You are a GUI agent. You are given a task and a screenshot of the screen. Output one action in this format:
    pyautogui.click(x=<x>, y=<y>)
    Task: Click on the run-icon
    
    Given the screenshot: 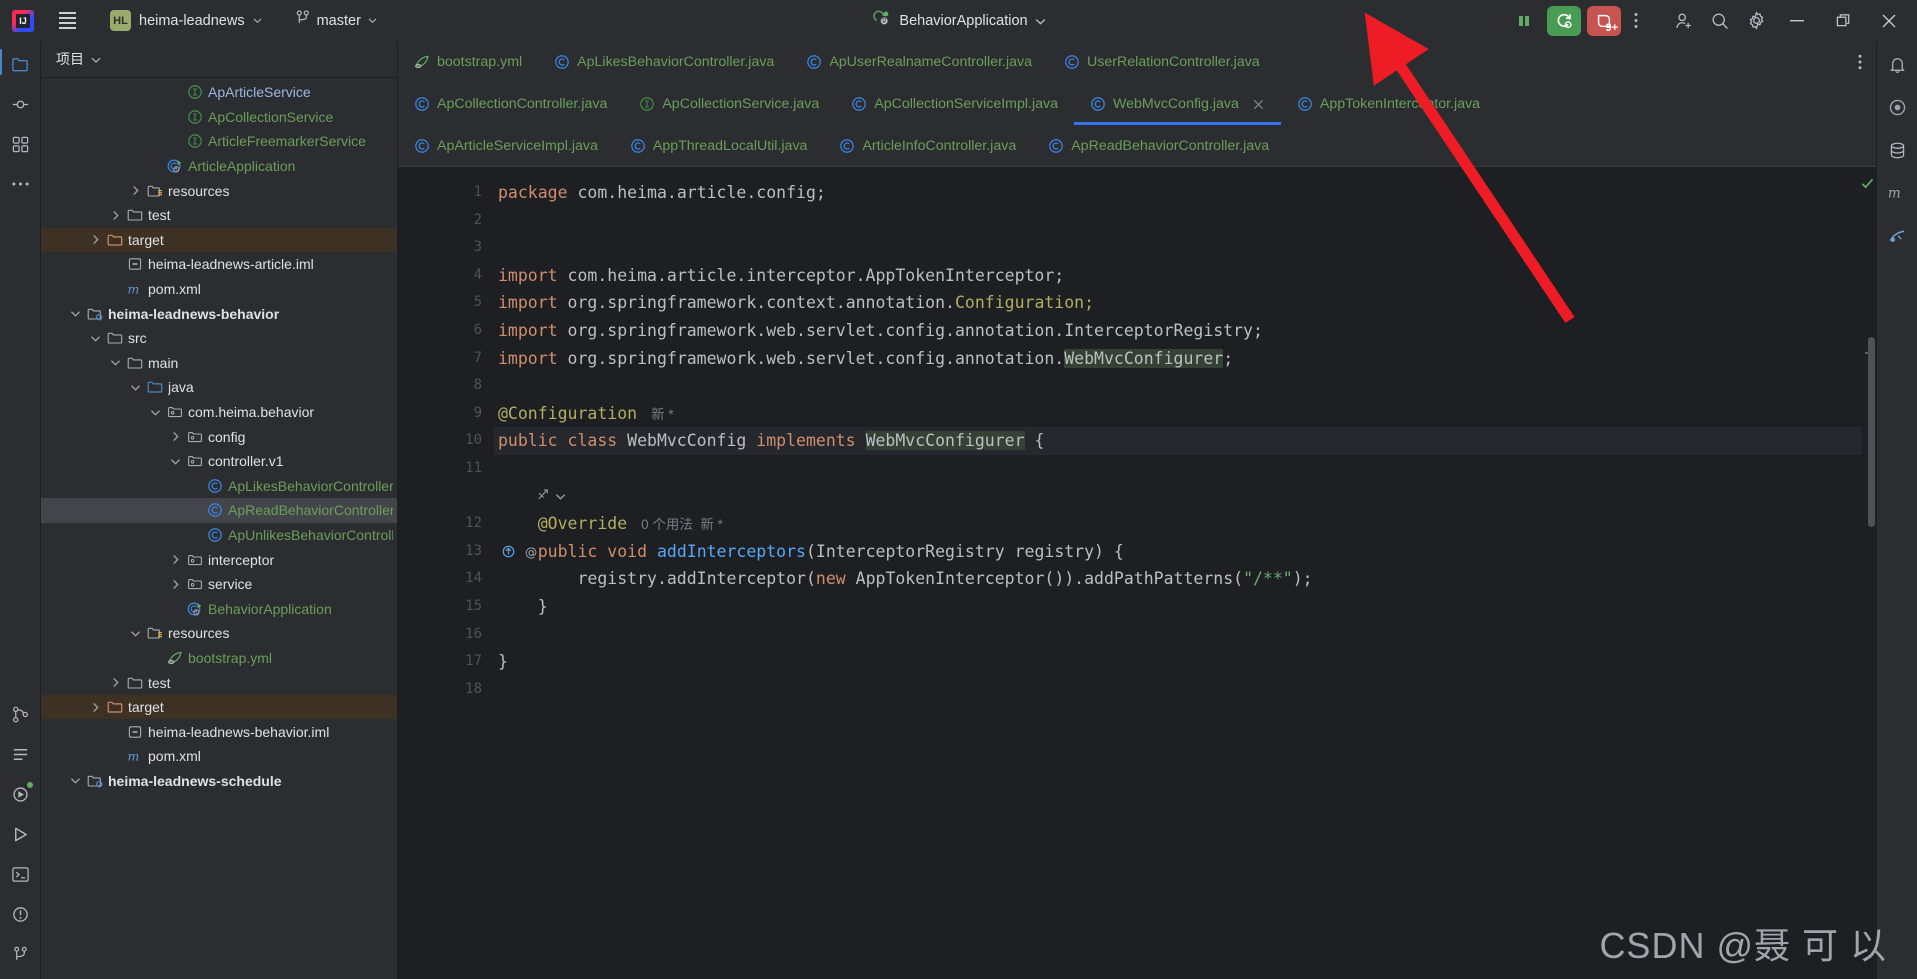 What is the action you would take?
    pyautogui.click(x=20, y=834)
    